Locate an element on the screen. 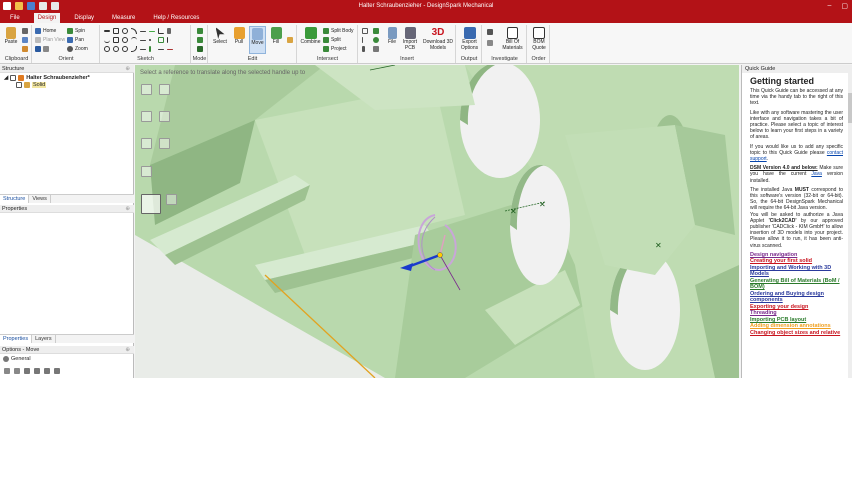 The image size is (852, 482). sigma-icon is located at coordinates (169, 31).